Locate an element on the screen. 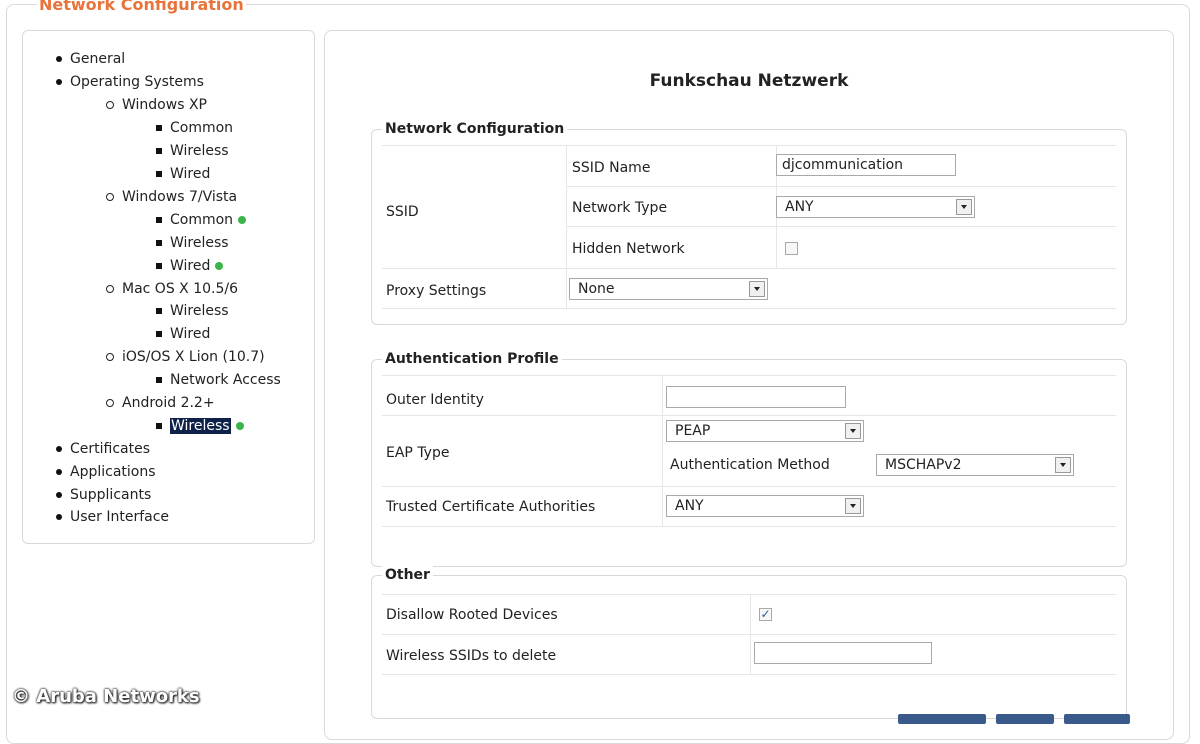 The width and height of the screenshot is (1200, 744). tree-item-android: Android 2.2+ is located at coordinates (160, 403).